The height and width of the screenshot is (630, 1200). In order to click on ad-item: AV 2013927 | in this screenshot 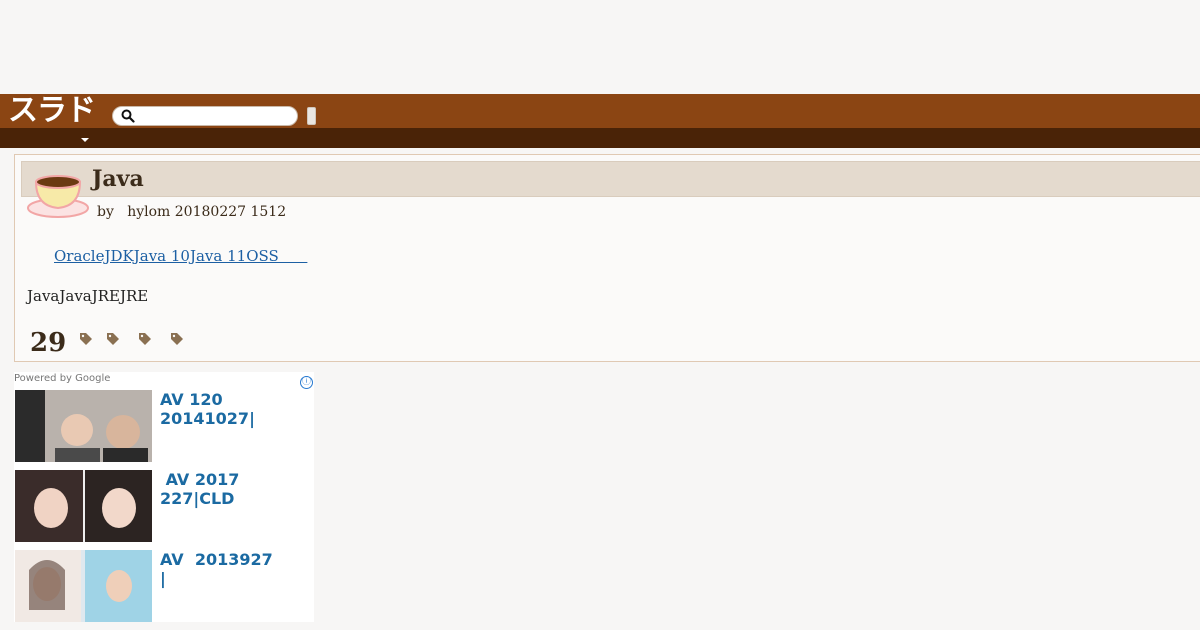, I will do `click(164, 586)`.